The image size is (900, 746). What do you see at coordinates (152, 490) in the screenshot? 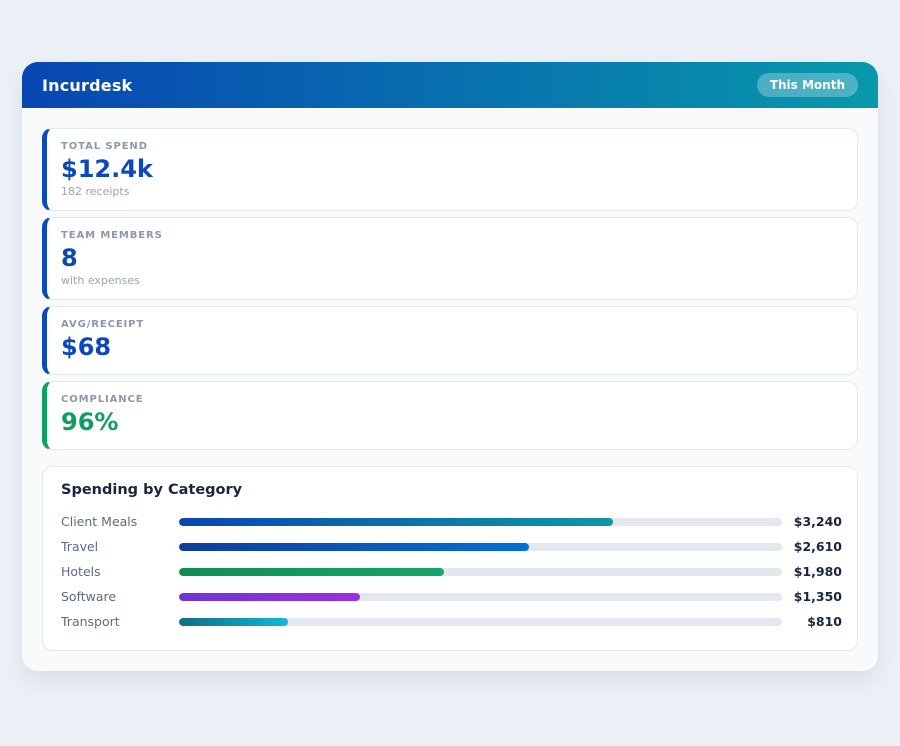
I see `chart-title: Spending by Category` at bounding box center [152, 490].